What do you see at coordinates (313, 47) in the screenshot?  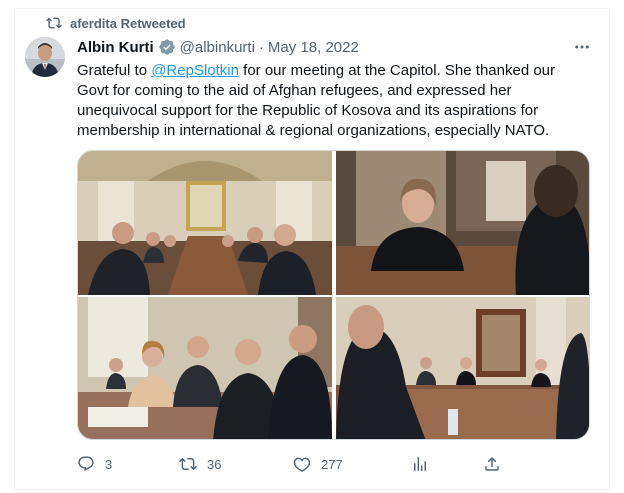 I see `tweet-date: May 18, 2022` at bounding box center [313, 47].